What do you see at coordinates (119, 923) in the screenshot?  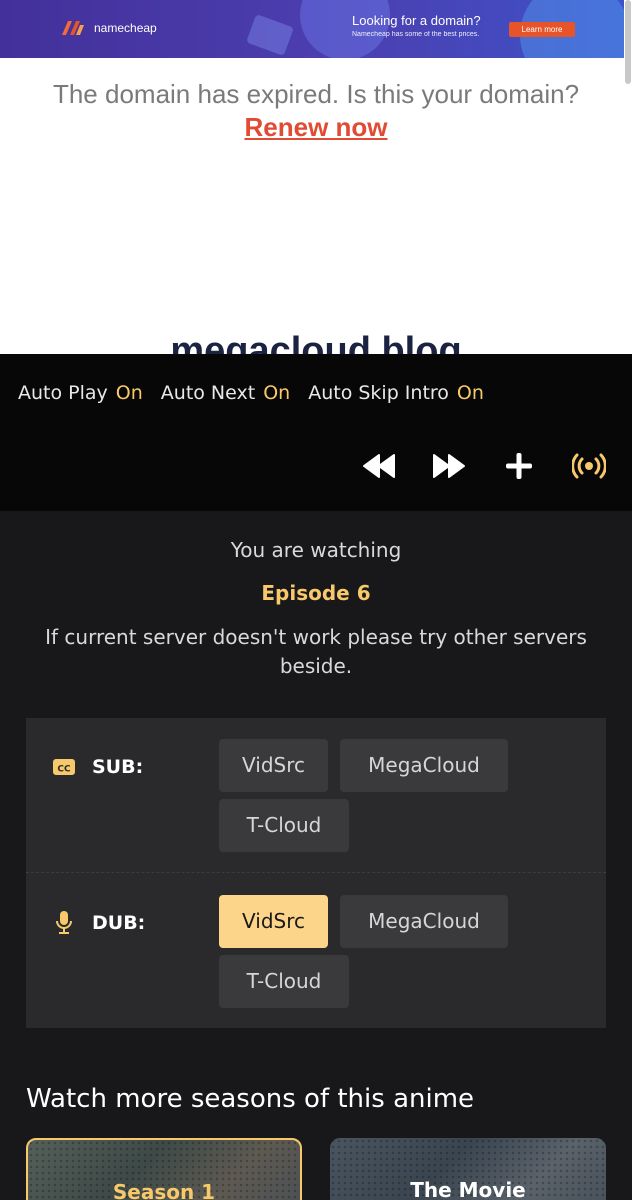 I see `dub-label-text: DUB:` at bounding box center [119, 923].